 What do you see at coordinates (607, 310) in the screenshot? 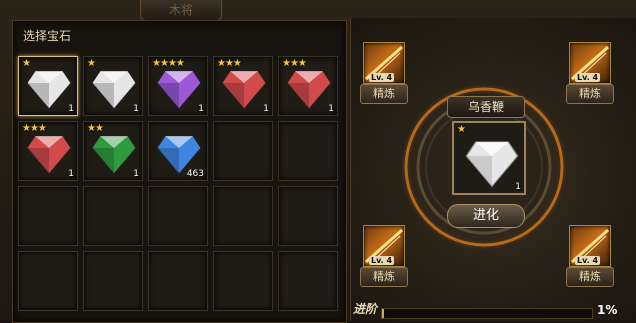
I see `progress-percent: 1%` at bounding box center [607, 310].